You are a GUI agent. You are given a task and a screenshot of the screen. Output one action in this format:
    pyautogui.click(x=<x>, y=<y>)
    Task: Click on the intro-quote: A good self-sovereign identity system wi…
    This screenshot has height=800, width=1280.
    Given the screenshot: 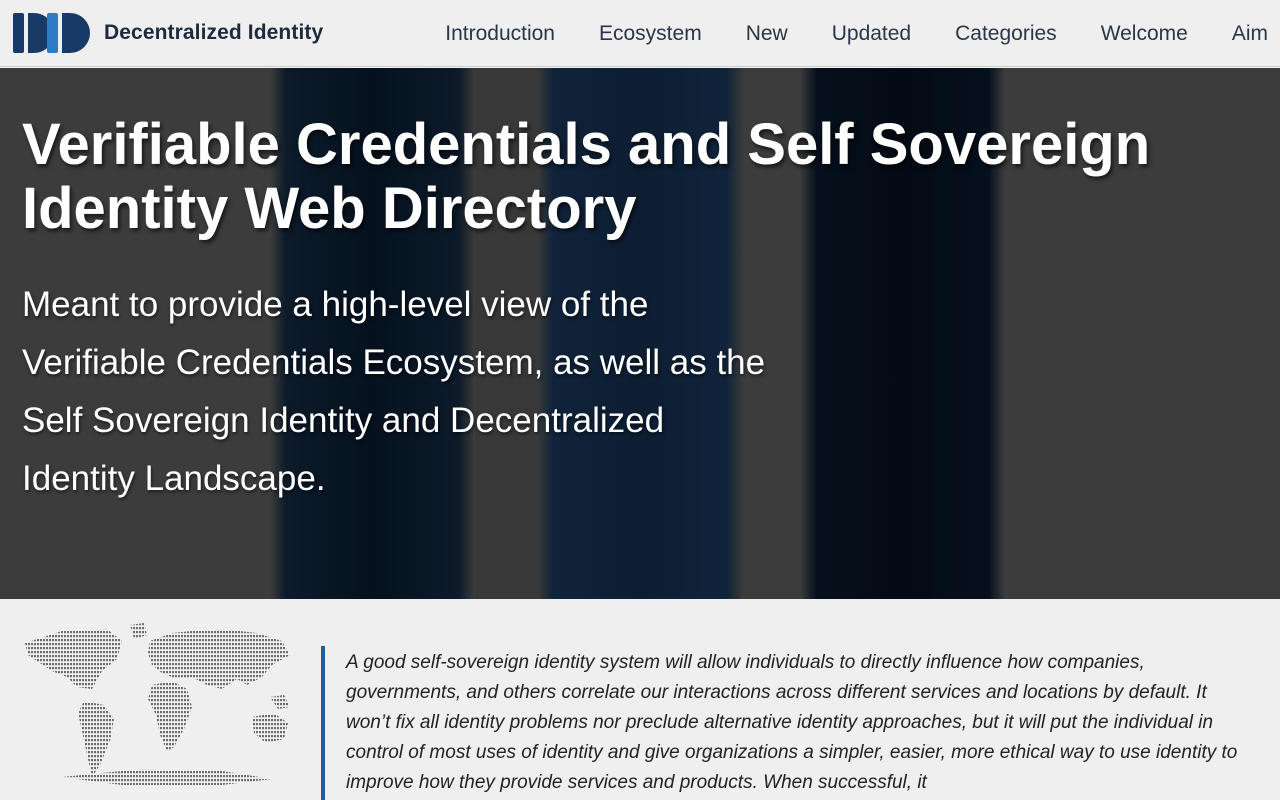 What is the action you would take?
    pyautogui.click(x=792, y=722)
    